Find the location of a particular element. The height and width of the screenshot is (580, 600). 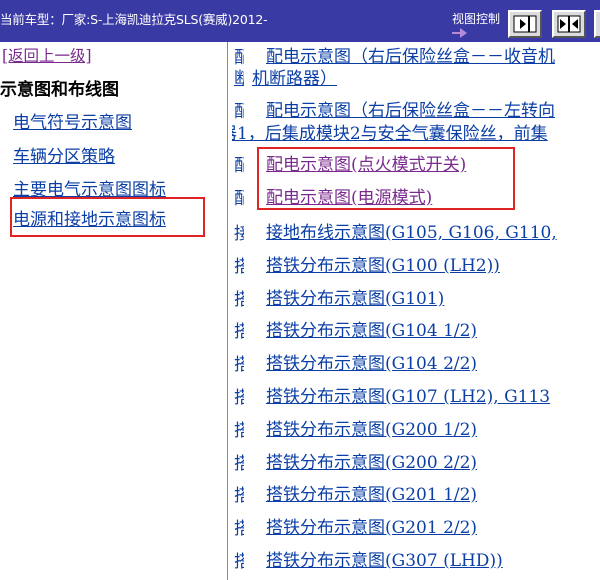

list-link: 搭铁分布示意图(G307 (LHD)) is located at coordinates (384, 558).